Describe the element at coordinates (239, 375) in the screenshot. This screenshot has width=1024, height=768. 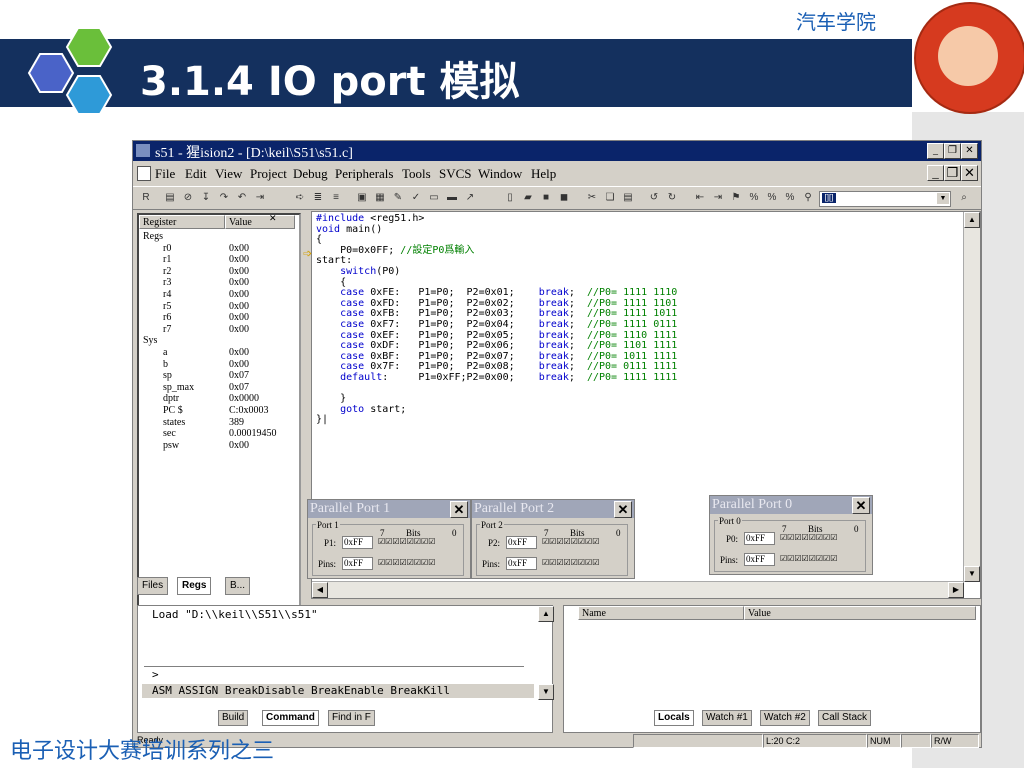
I see `register-value: 0x07` at that location.